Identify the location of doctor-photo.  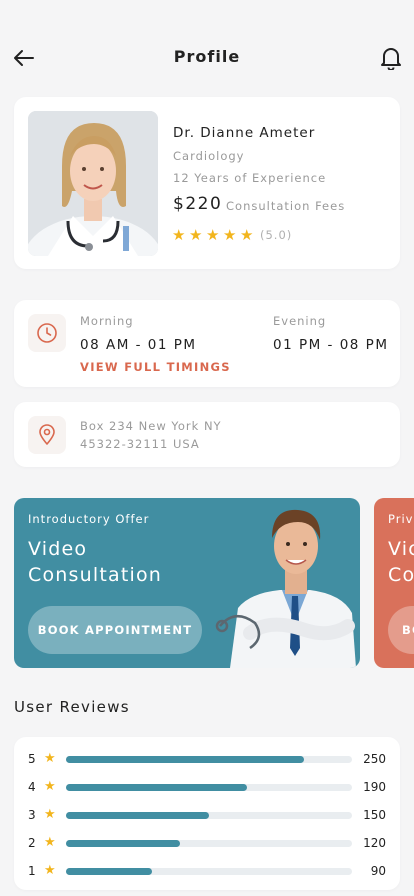
(93, 183).